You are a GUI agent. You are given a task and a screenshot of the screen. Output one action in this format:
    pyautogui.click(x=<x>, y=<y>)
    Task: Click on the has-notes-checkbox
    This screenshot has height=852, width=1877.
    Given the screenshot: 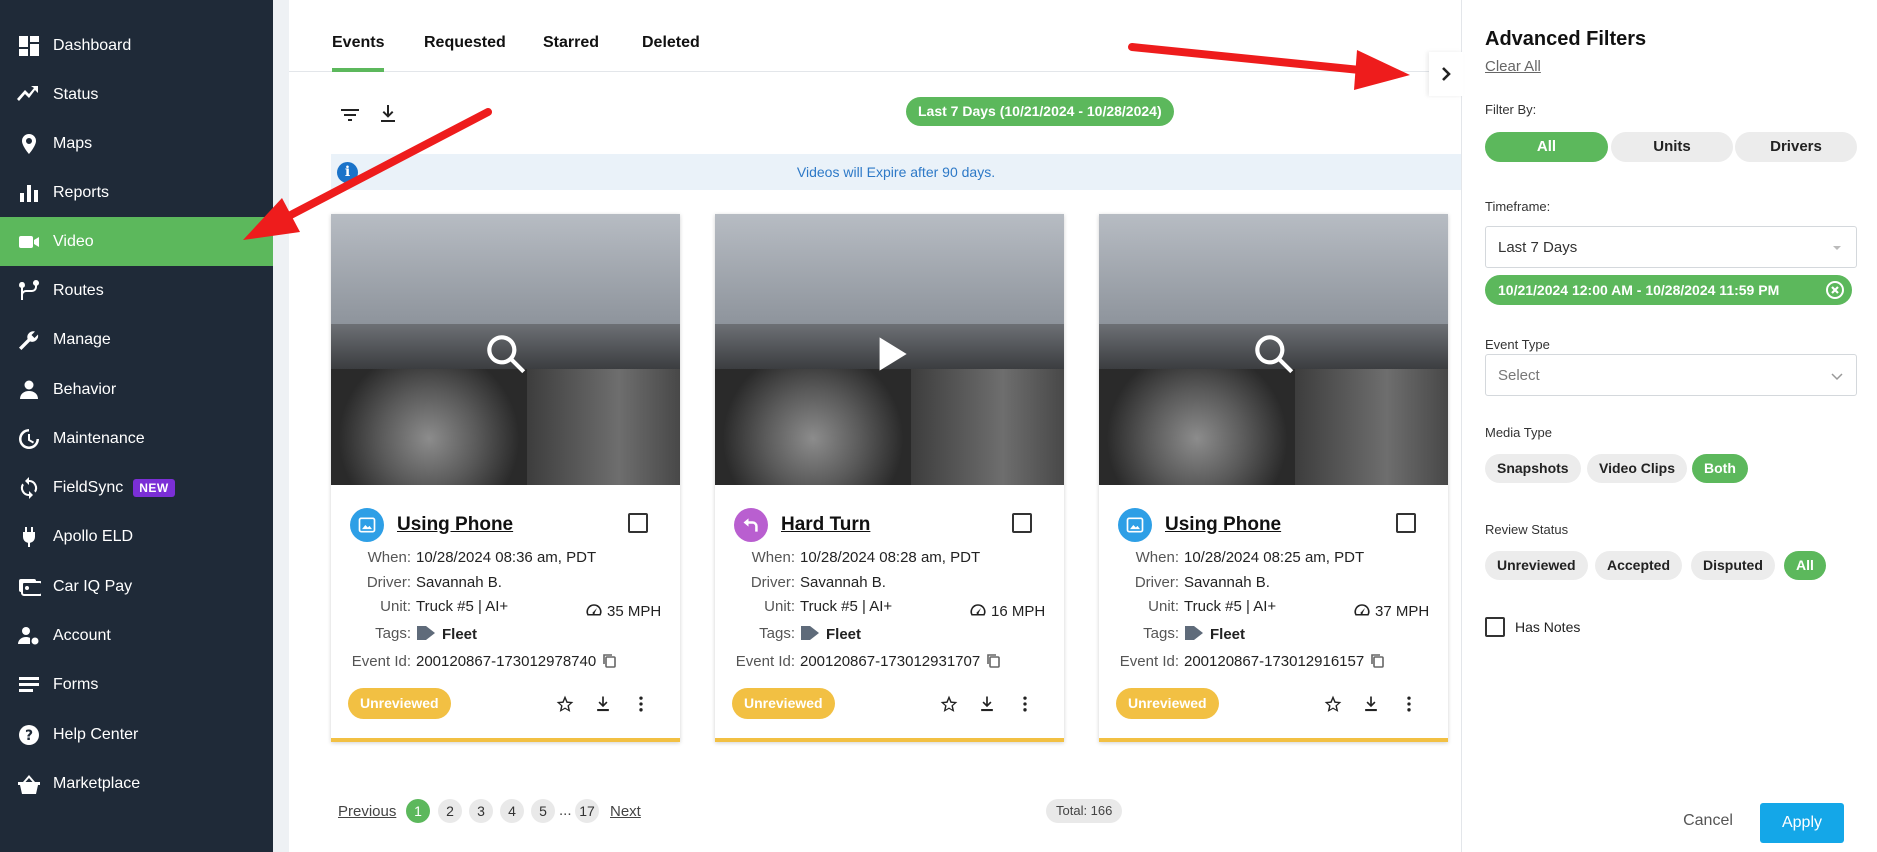 What is the action you would take?
    pyautogui.click(x=1495, y=627)
    